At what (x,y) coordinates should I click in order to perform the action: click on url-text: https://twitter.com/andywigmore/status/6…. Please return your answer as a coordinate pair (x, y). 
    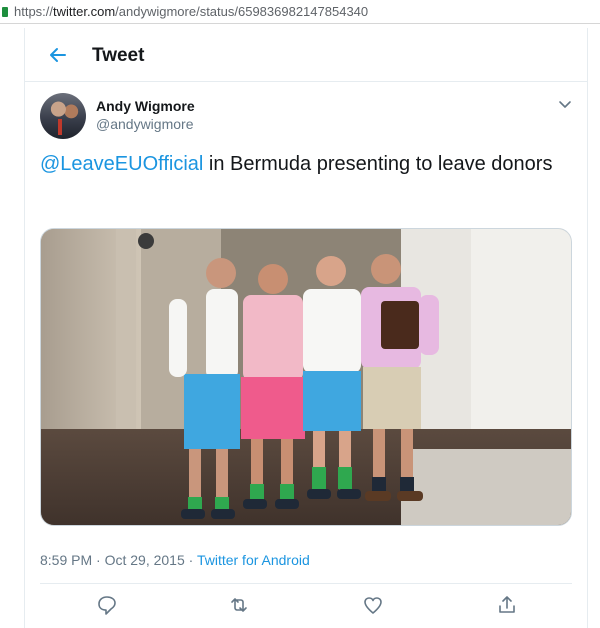
    Looking at the image, I should click on (191, 11).